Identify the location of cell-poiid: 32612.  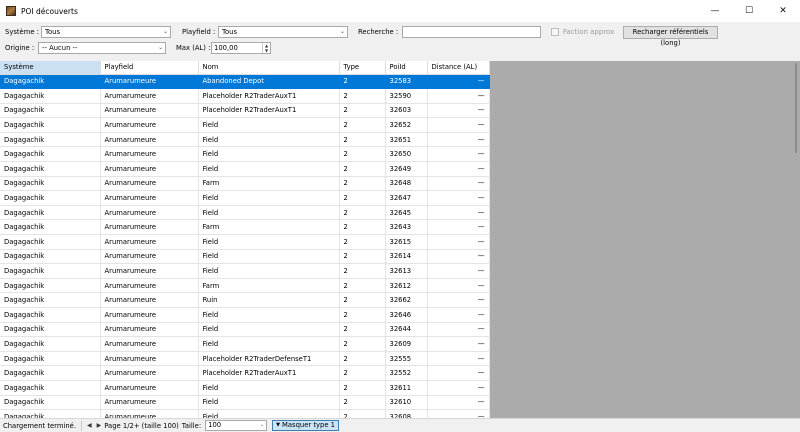
(406, 286).